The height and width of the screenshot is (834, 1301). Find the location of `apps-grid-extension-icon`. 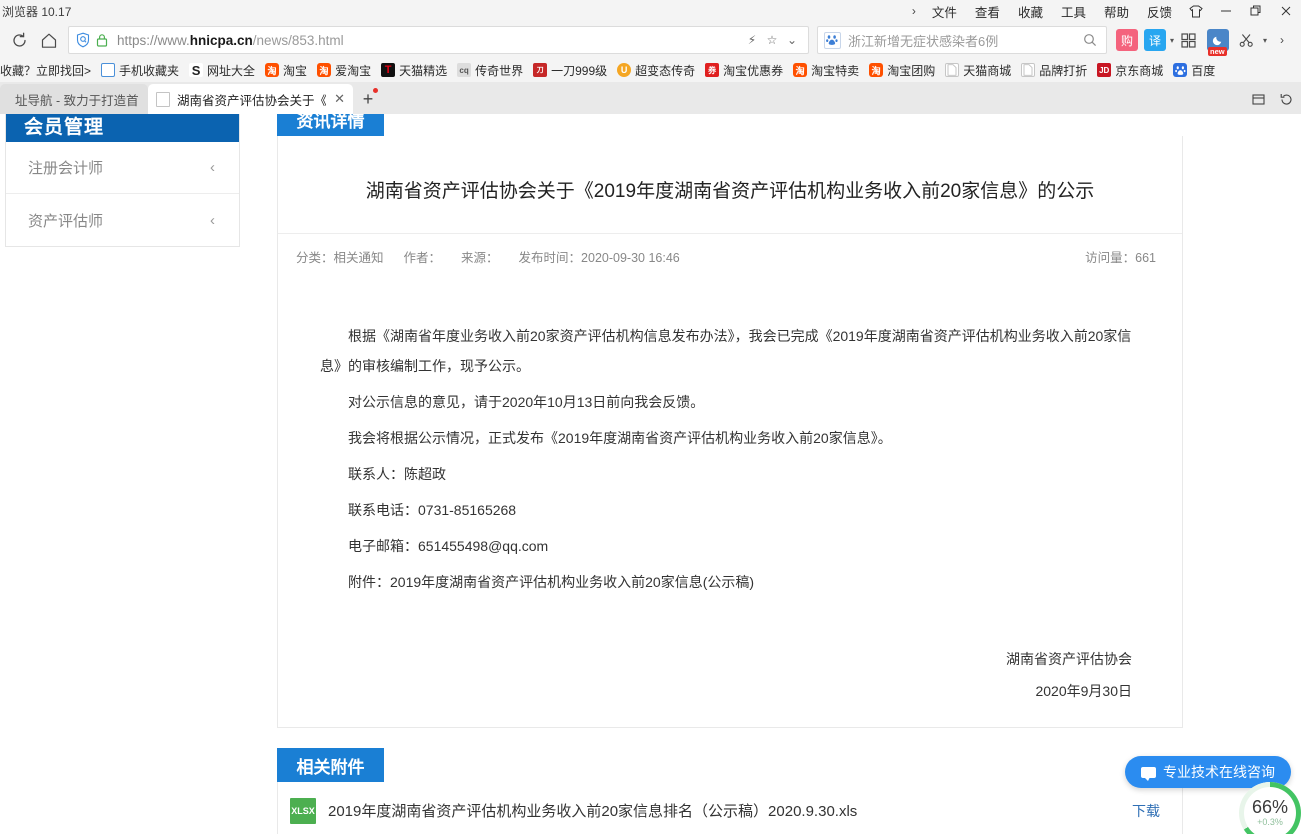

apps-grid-extension-icon is located at coordinates (1189, 40).